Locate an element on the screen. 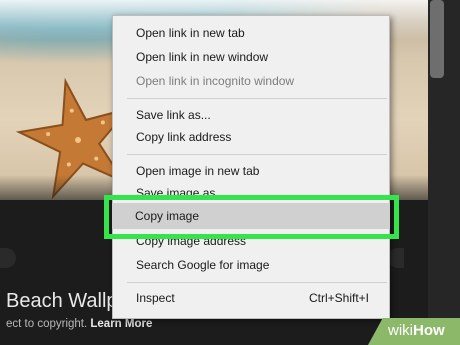 This screenshot has width=460, height=345. highlight-box is located at coordinates (251, 217).